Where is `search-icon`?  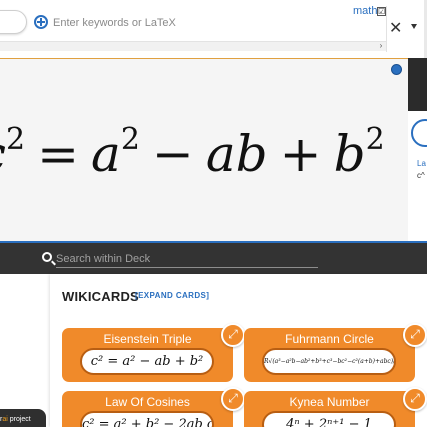
search-icon is located at coordinates (47, 257).